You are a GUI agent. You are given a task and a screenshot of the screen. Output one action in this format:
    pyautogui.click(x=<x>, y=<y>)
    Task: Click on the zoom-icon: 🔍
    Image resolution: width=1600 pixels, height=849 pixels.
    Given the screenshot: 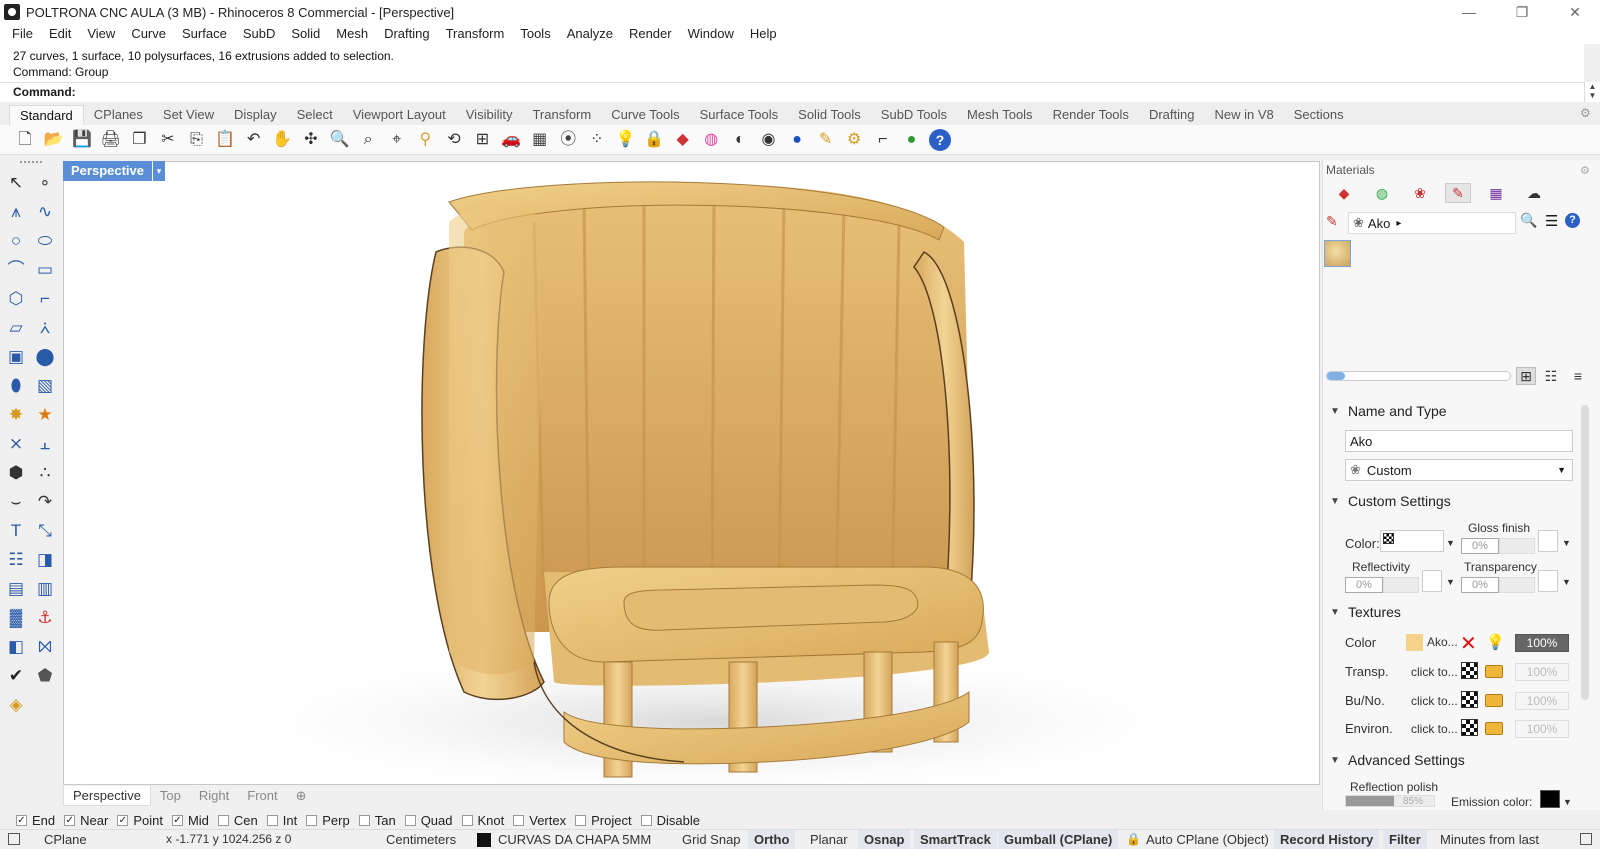 What is the action you would take?
    pyautogui.click(x=340, y=140)
    